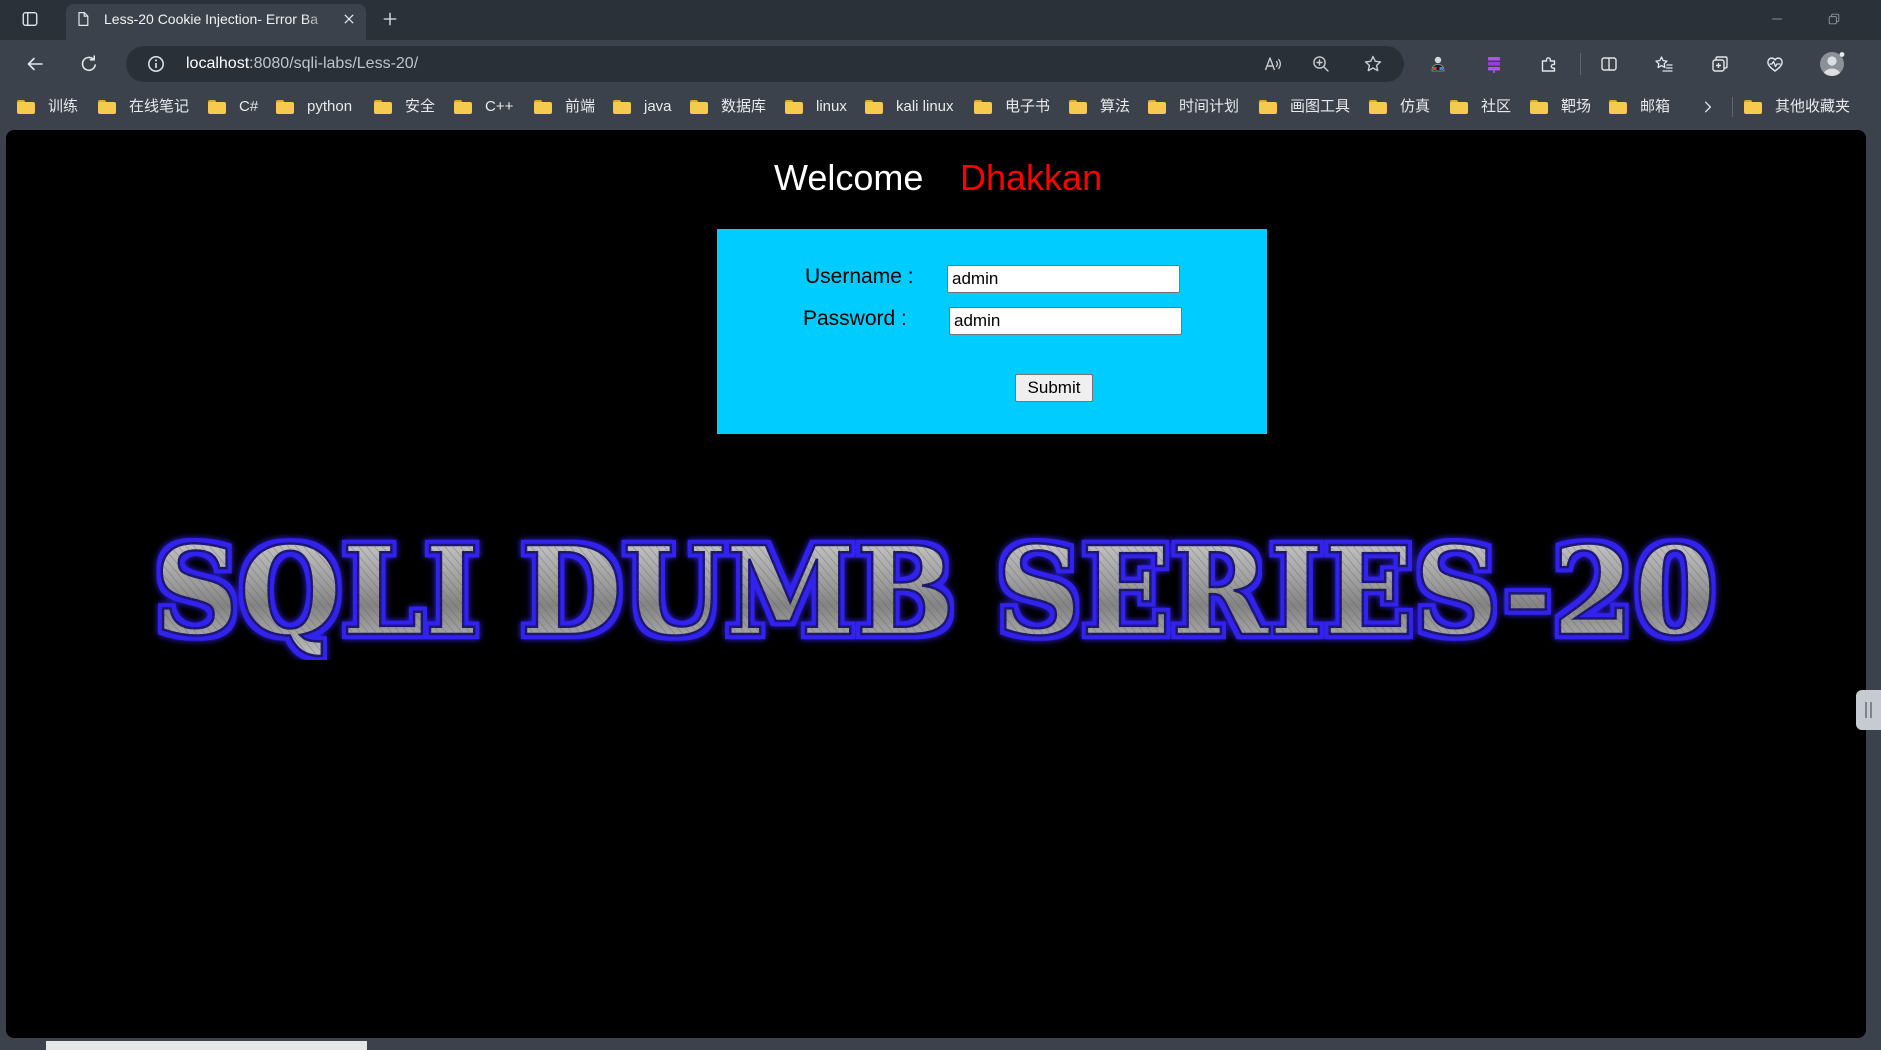  I want to click on star-icon, so click(1373, 64).